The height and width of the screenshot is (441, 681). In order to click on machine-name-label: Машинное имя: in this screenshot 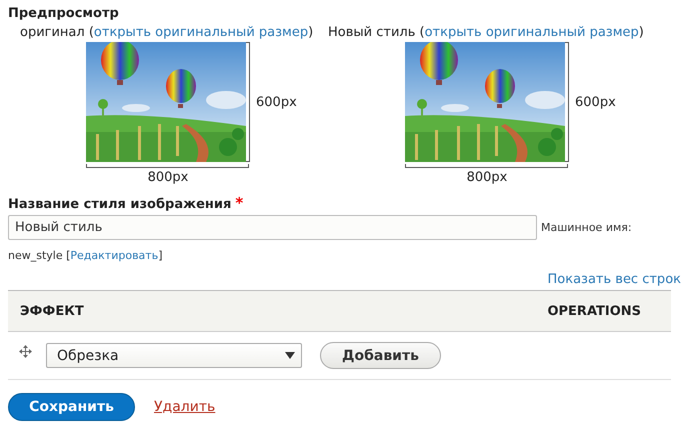, I will do `click(586, 227)`.